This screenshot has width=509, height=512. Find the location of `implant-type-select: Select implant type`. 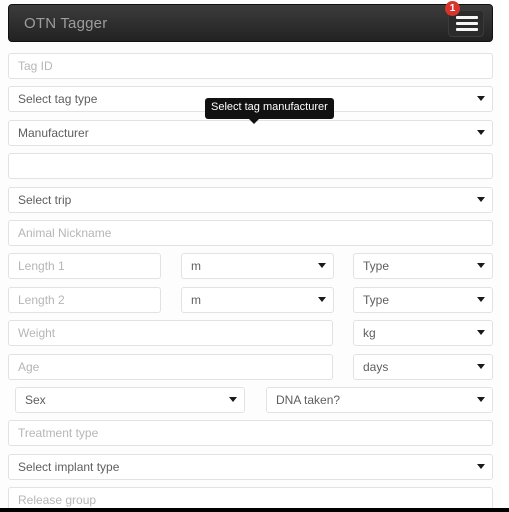

implant-type-select: Select implant type is located at coordinates (250, 467).